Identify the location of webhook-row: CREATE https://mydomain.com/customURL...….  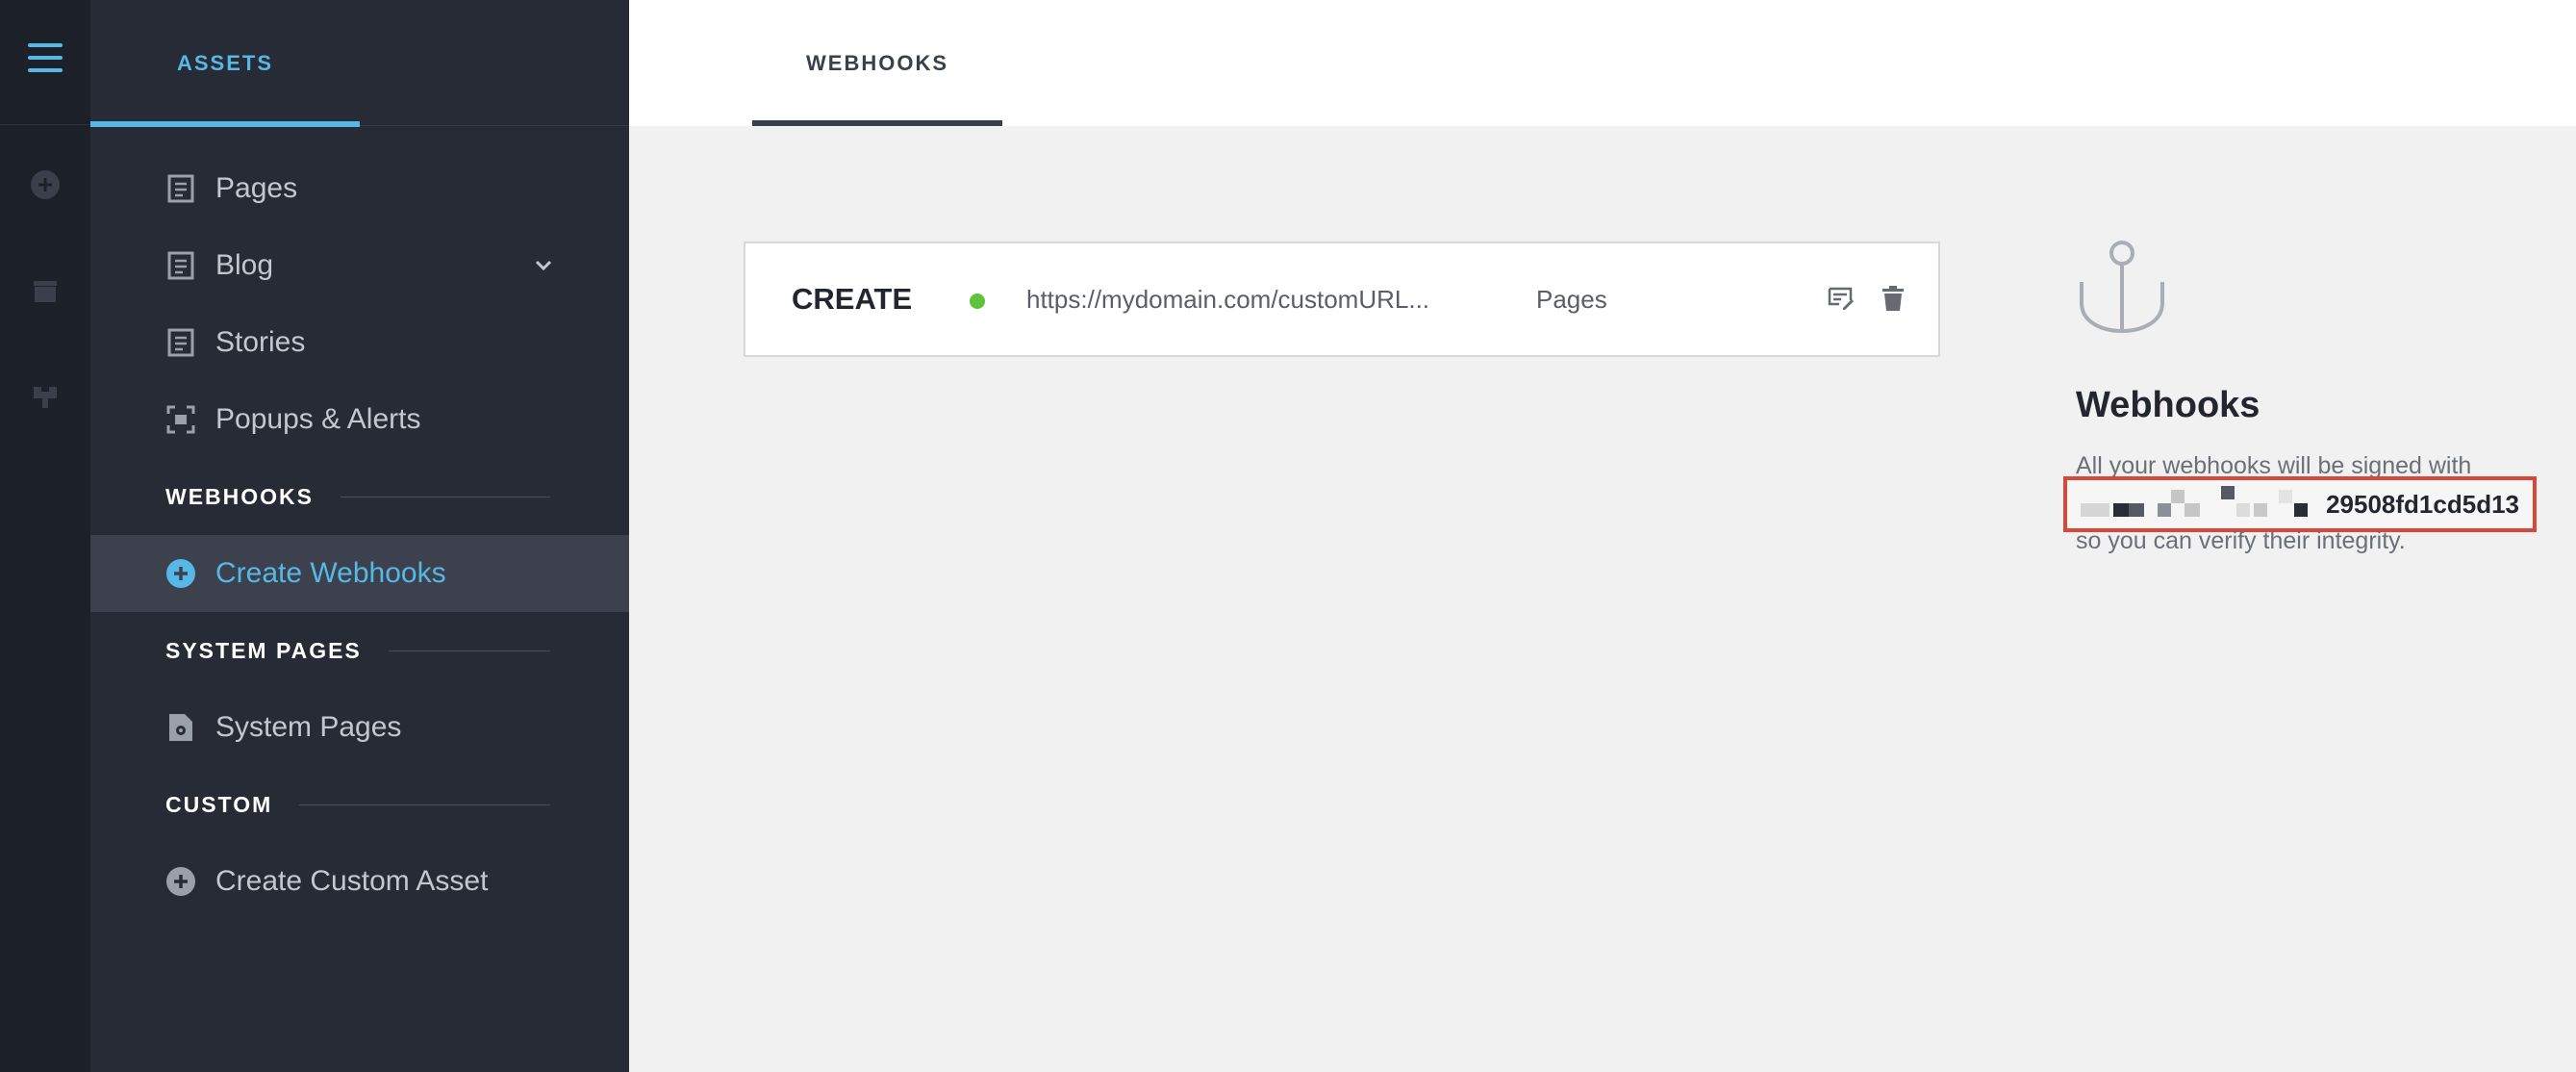
(1342, 299).